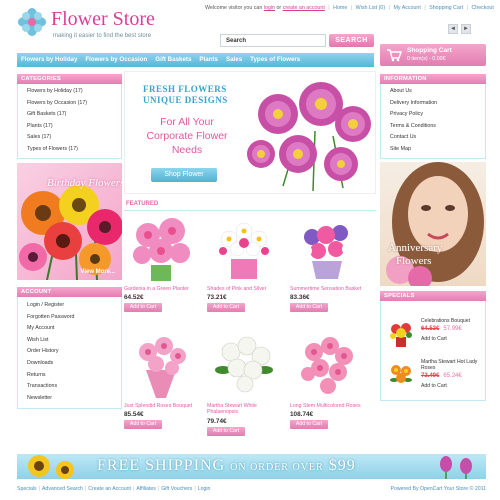 The width and height of the screenshot is (500, 500). What do you see at coordinates (248, 289) in the screenshot?
I see `product-name: Shades of Pink and Silver` at bounding box center [248, 289].